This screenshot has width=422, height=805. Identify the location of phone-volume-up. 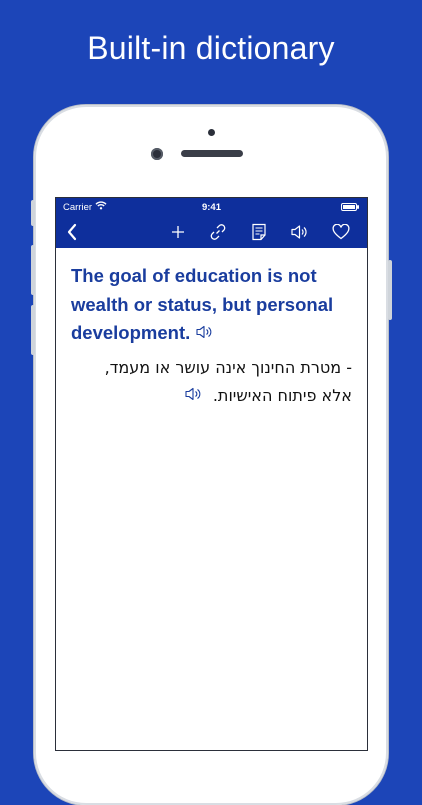
(33, 270).